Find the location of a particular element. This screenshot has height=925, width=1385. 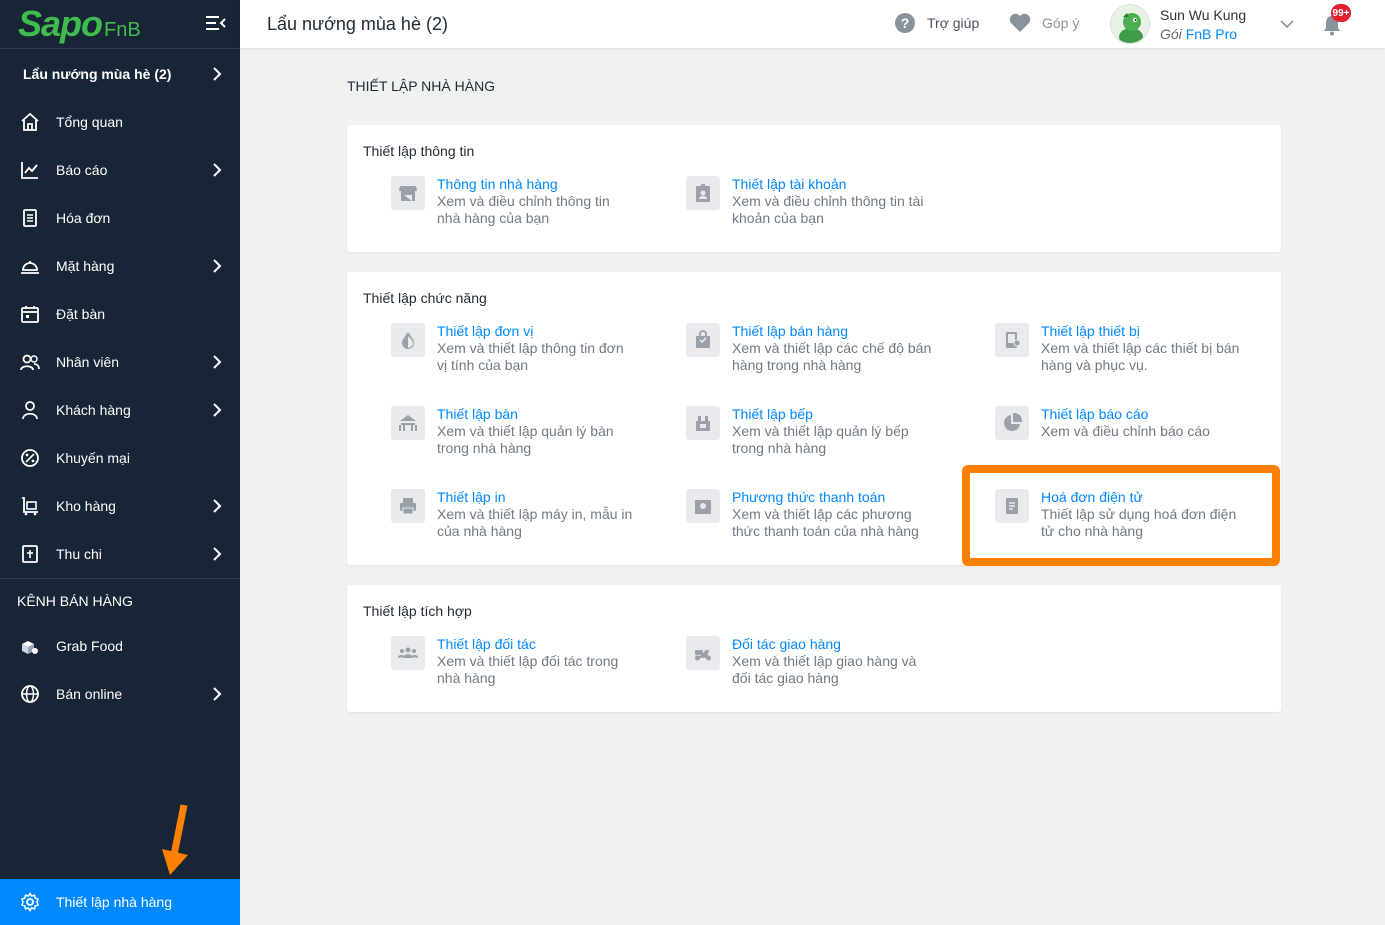

calendar-icon is located at coordinates (30, 314).